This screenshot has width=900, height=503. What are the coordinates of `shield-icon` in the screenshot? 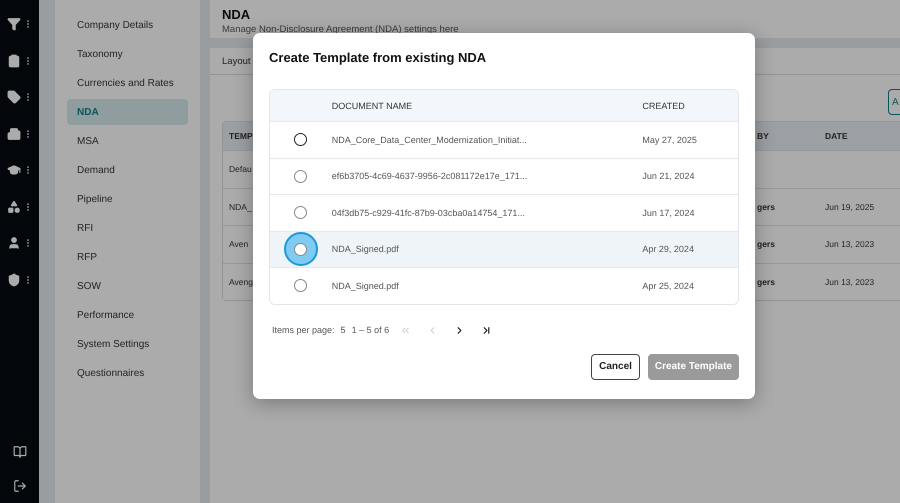 It's located at (13, 279).